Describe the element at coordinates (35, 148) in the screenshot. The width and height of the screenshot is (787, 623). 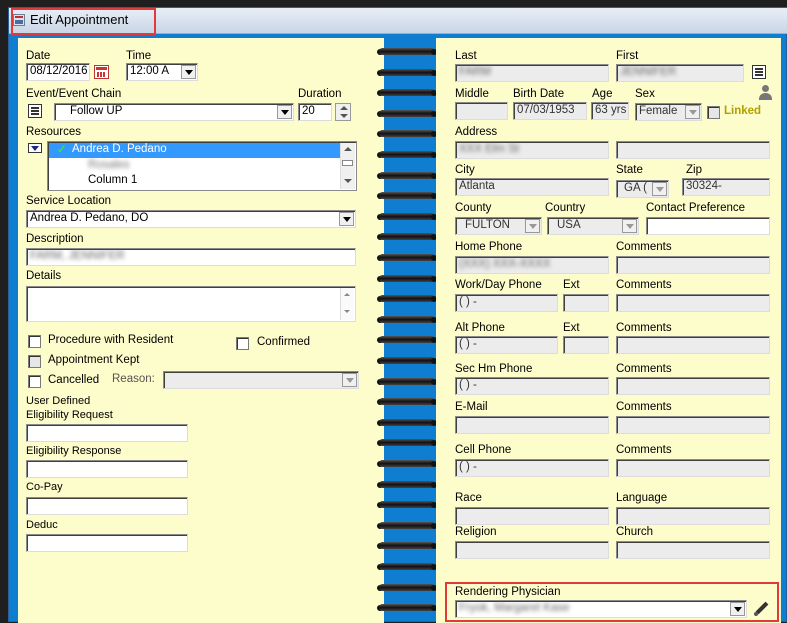
I see `dropdown-arrow-icon` at that location.